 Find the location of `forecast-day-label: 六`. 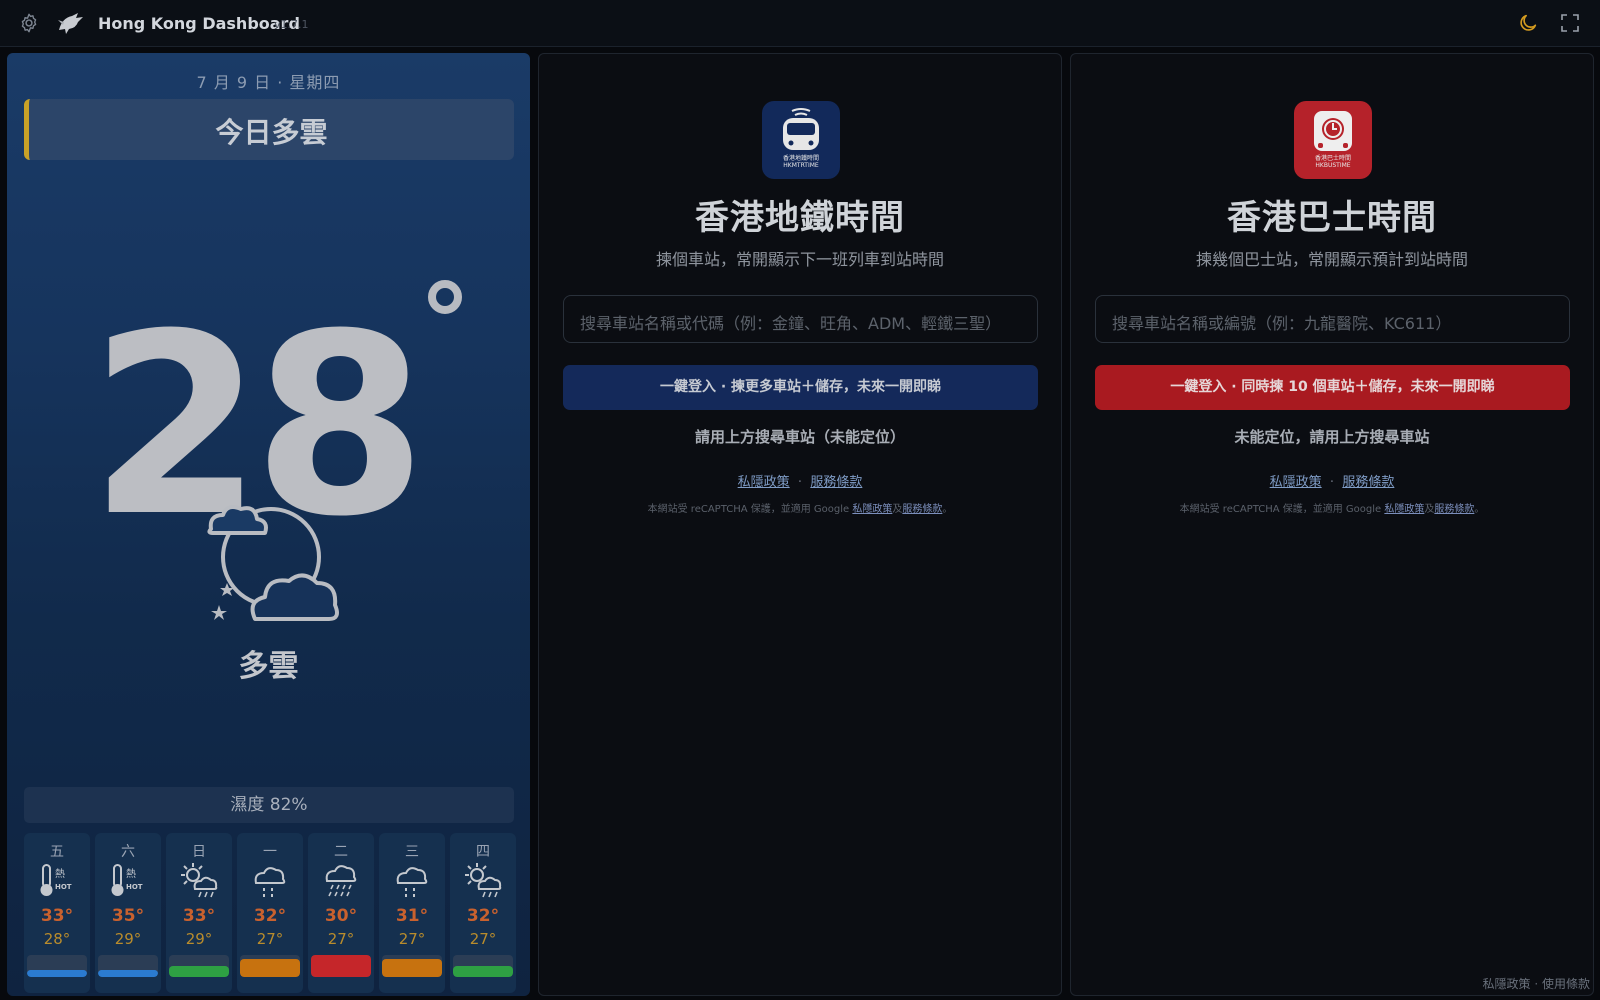

forecast-day-label: 六 is located at coordinates (128, 852).